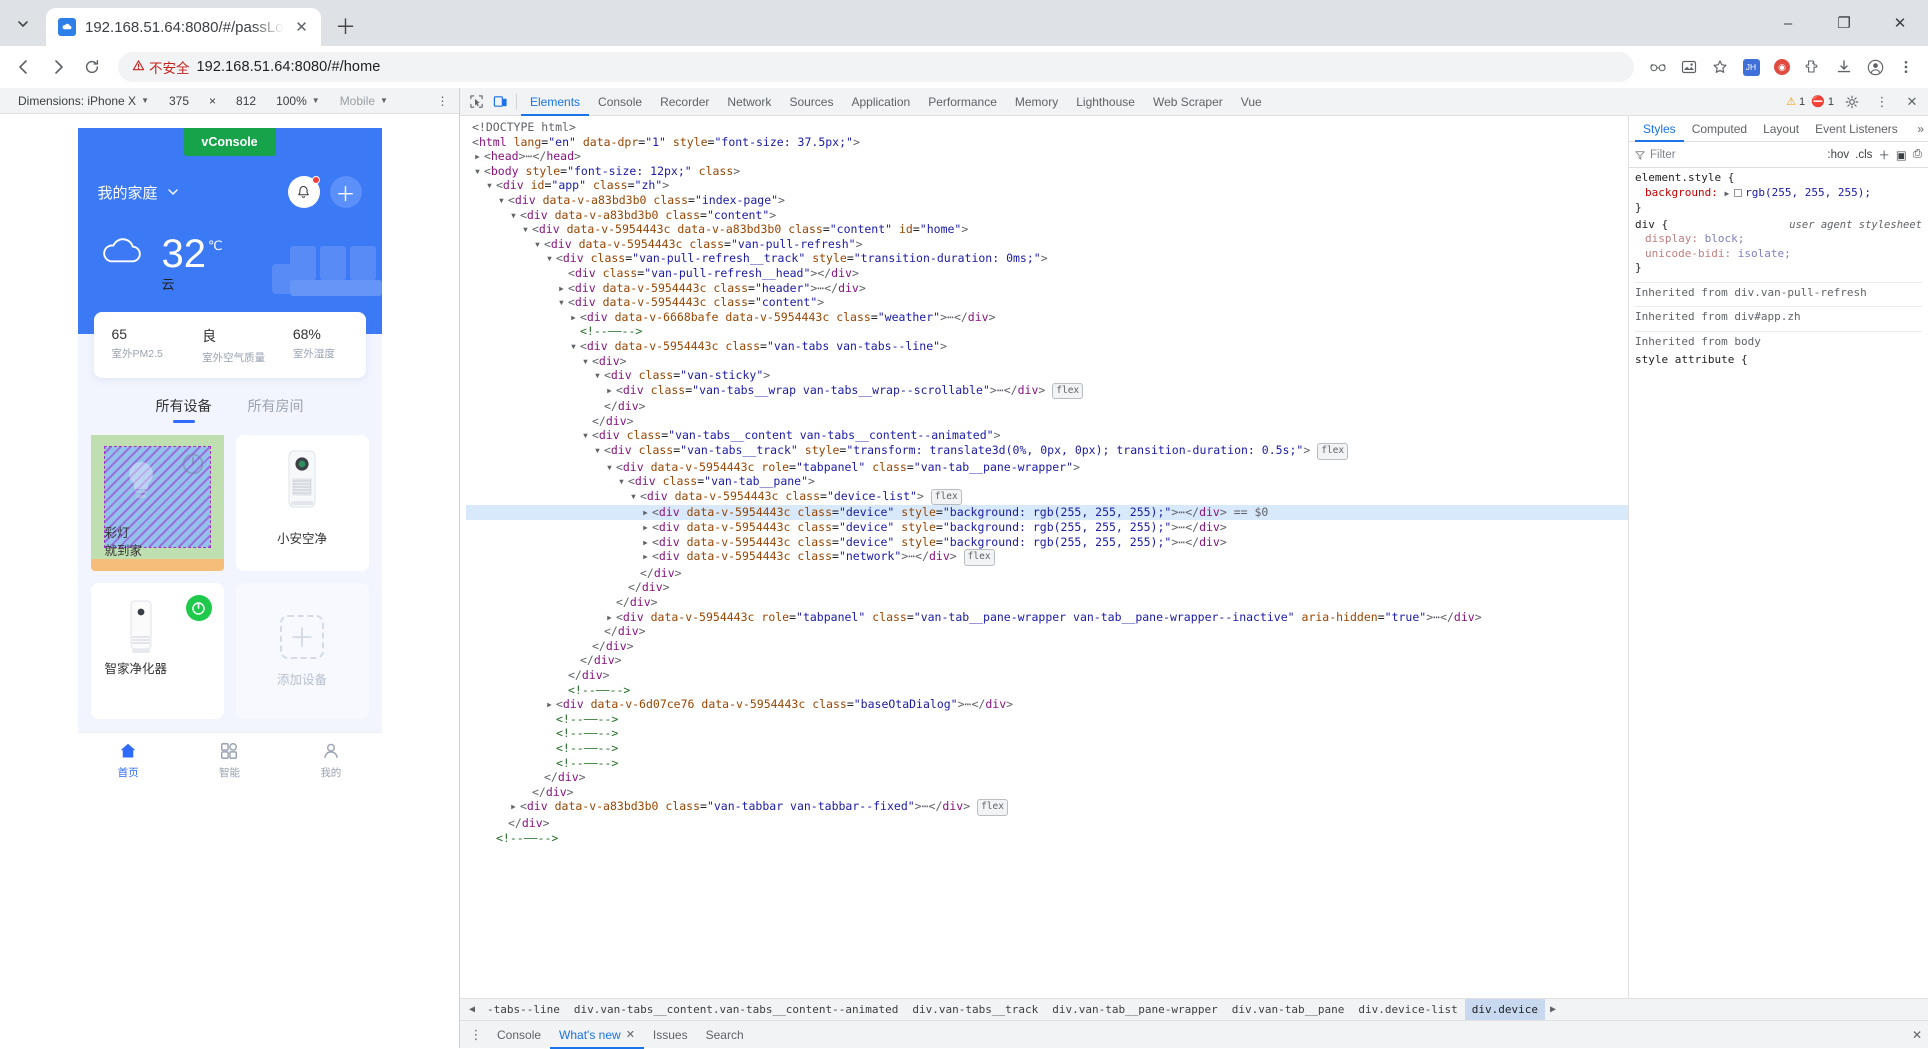 The width and height of the screenshot is (1928, 1049). I want to click on css-value: rgb(255, 255, 255);, so click(1808, 192).